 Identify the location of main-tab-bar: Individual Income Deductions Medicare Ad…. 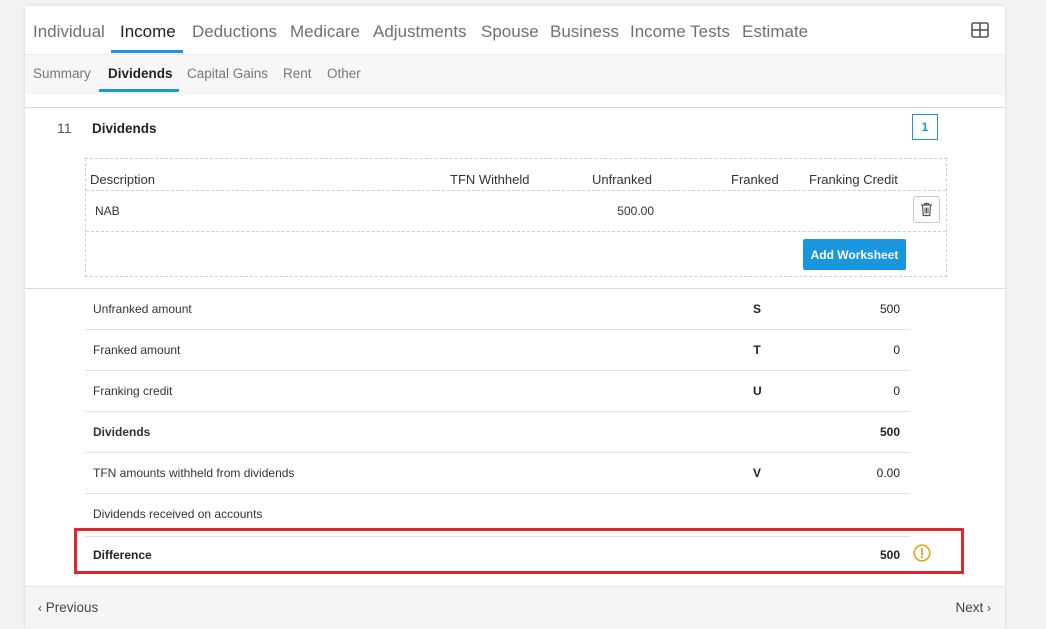
(515, 30).